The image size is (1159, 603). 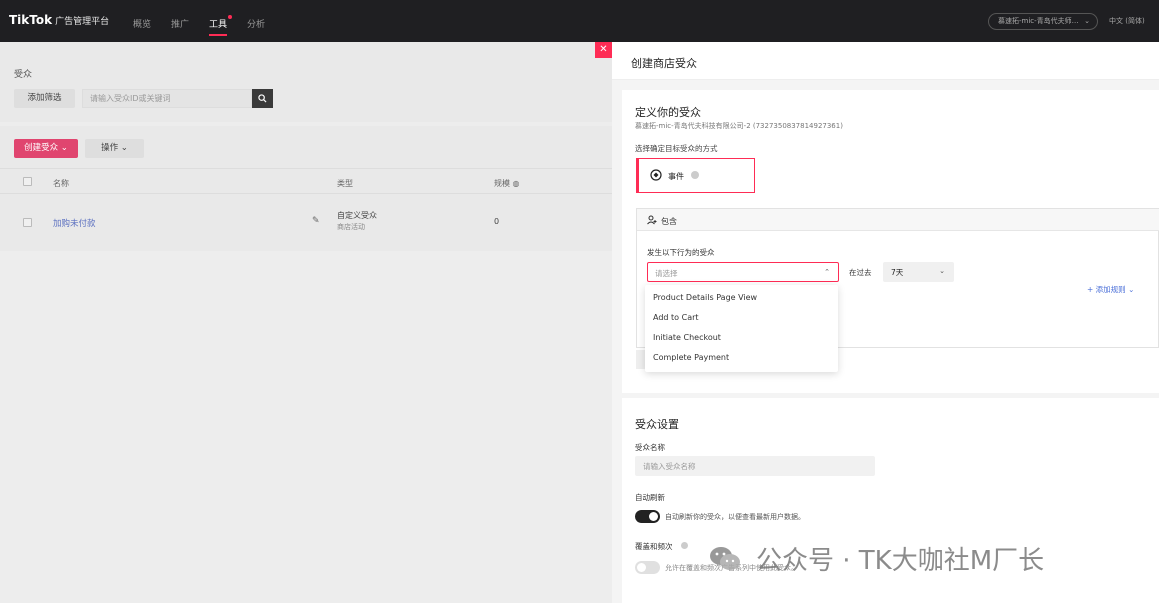 What do you see at coordinates (497, 221) in the screenshot?
I see `audience-size: 0` at bounding box center [497, 221].